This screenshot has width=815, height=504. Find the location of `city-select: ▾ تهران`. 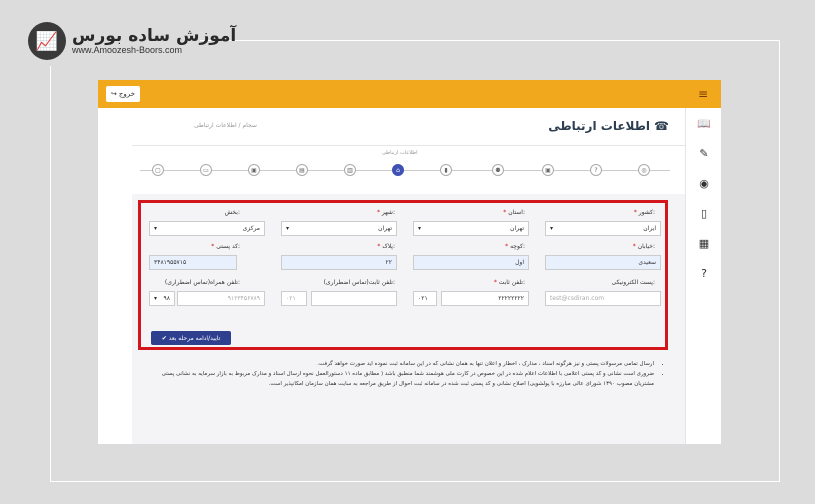

city-select: ▾ تهران is located at coordinates (339, 228).